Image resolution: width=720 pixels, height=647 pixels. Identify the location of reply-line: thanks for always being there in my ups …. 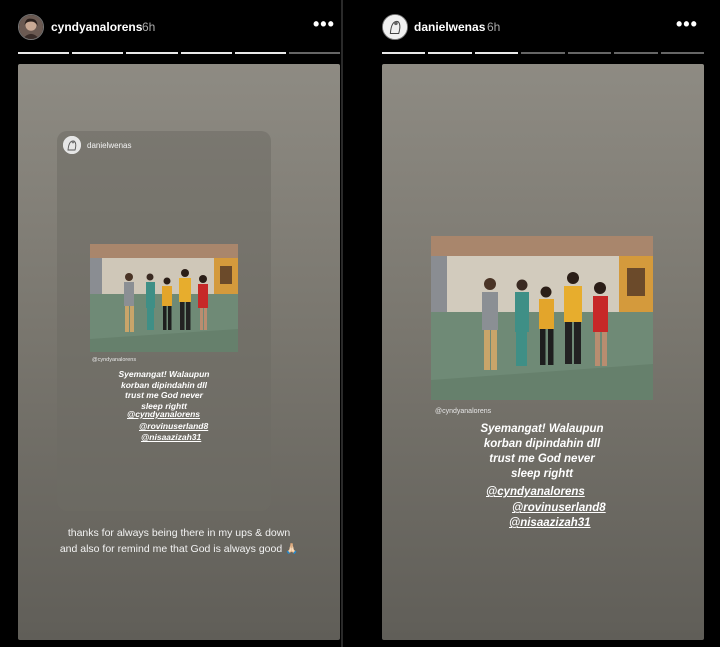
(179, 533).